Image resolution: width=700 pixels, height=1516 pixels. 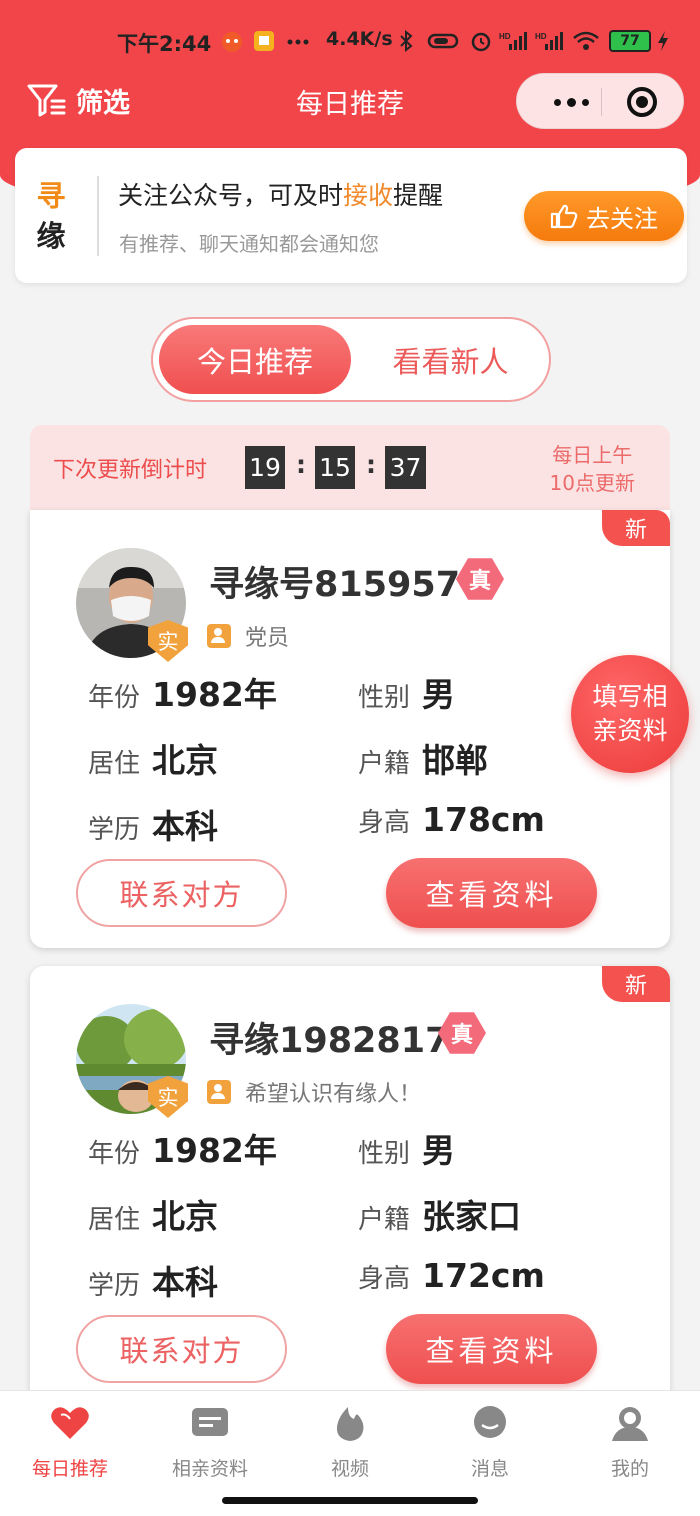 What do you see at coordinates (586, 40) in the screenshot?
I see `wifi-icon` at bounding box center [586, 40].